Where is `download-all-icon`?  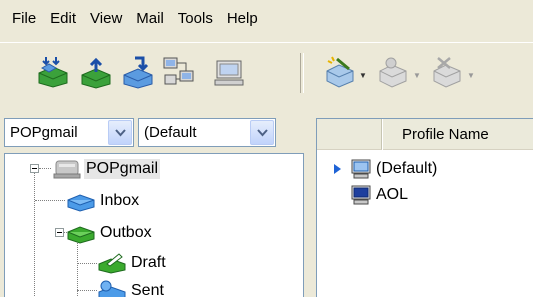 download-all-icon is located at coordinates (53, 72).